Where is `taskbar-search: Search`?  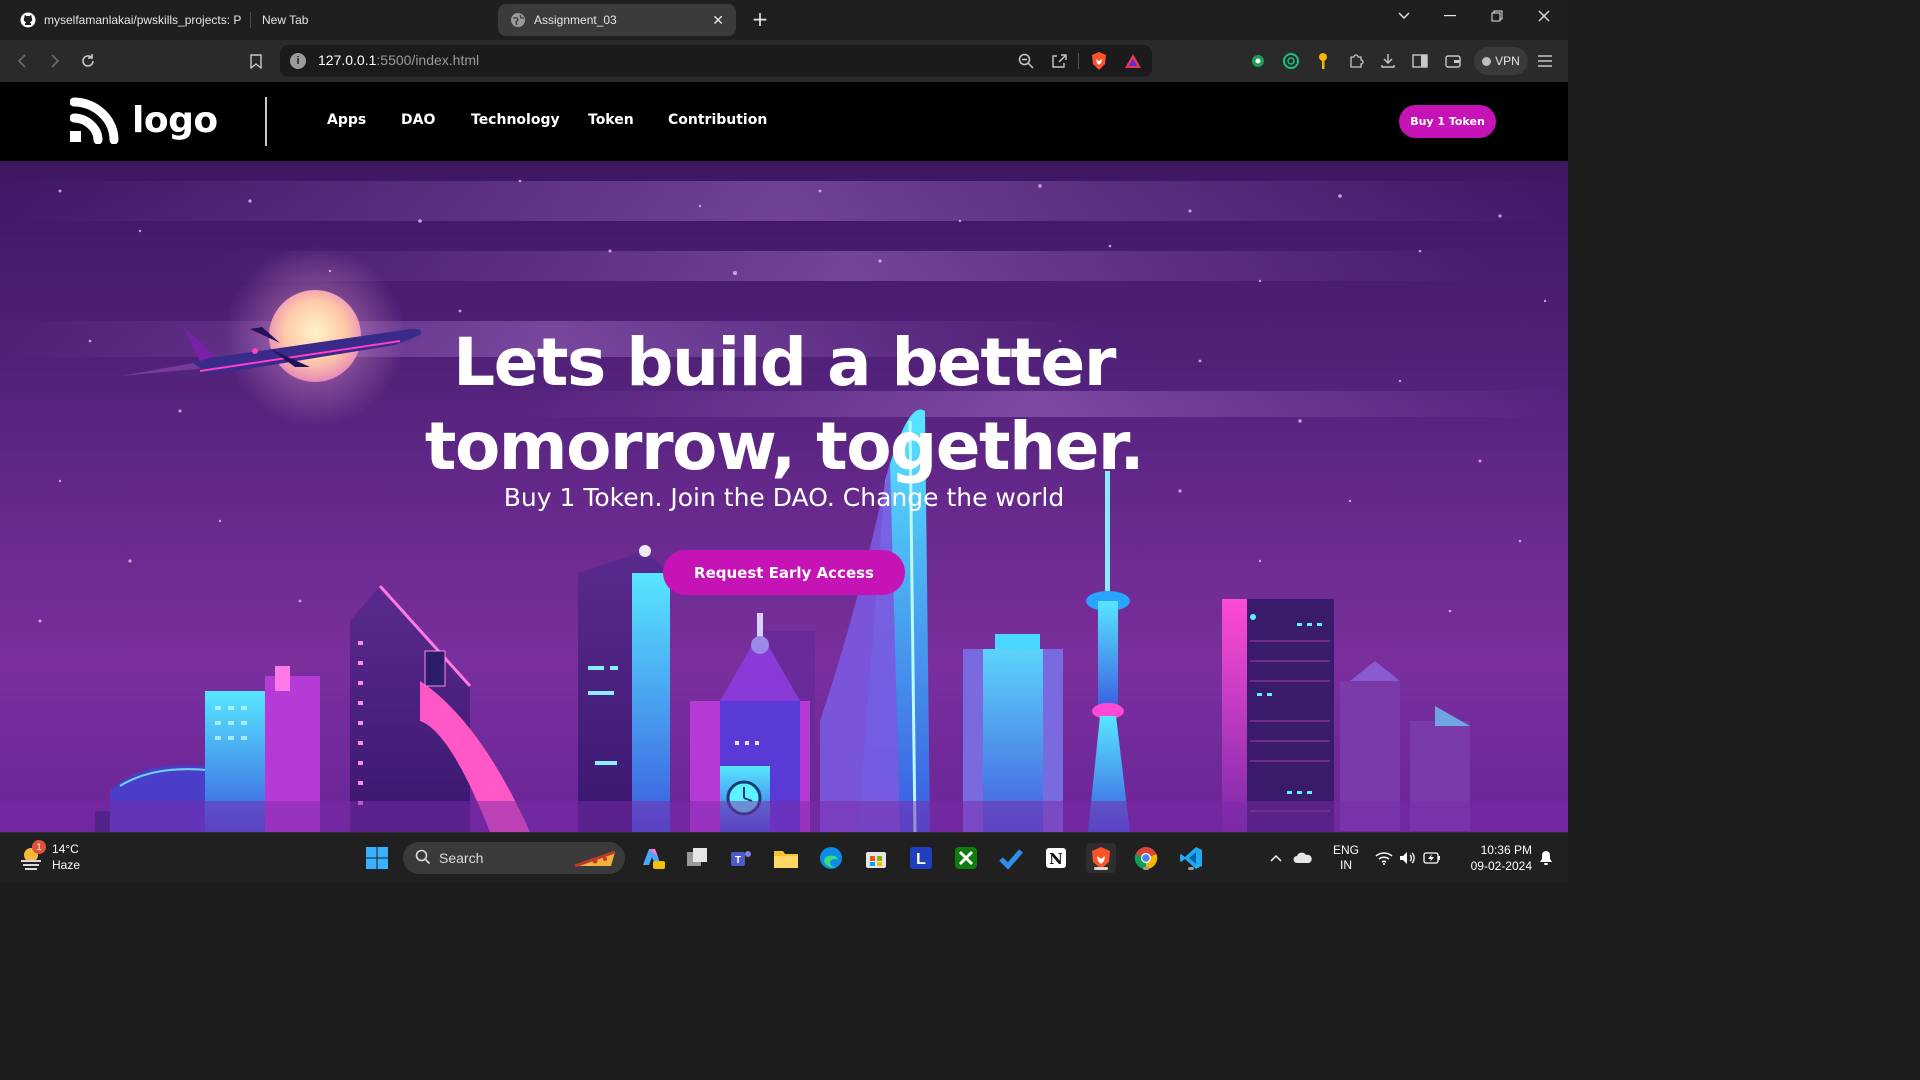 taskbar-search: Search is located at coordinates (514, 858).